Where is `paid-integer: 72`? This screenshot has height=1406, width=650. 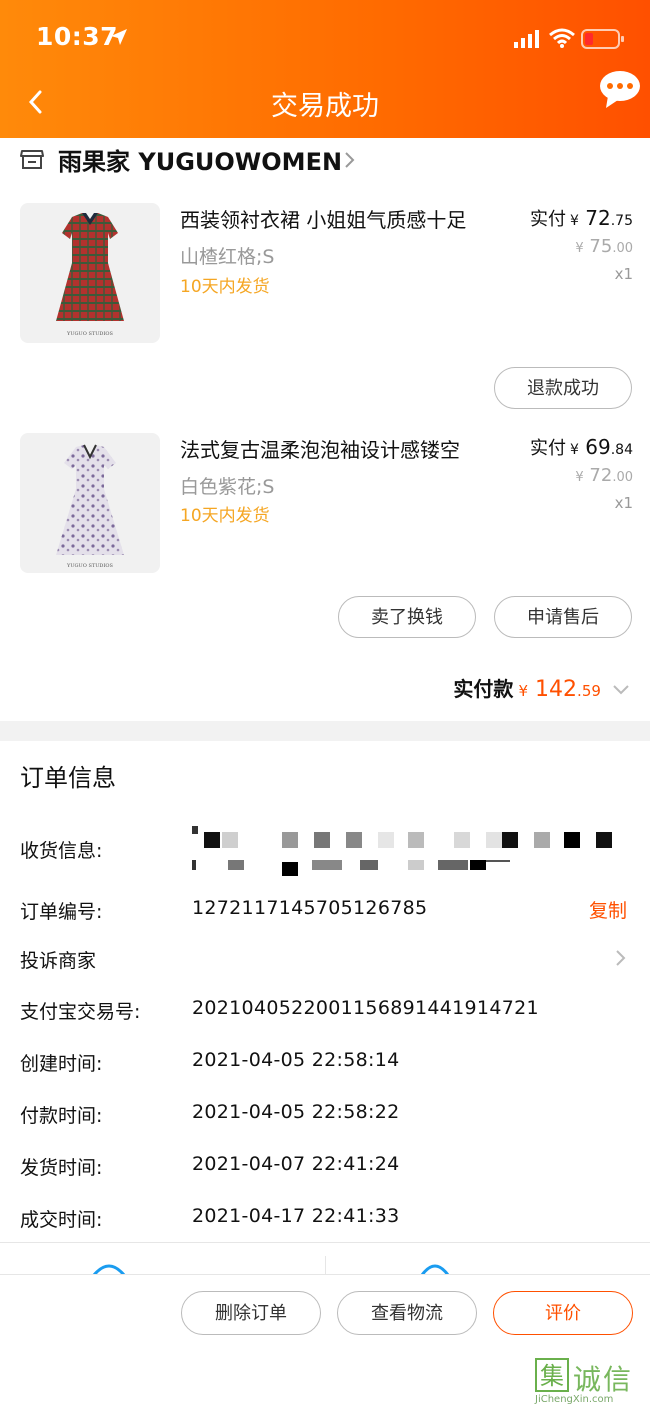
paid-integer: 72 is located at coordinates (598, 218).